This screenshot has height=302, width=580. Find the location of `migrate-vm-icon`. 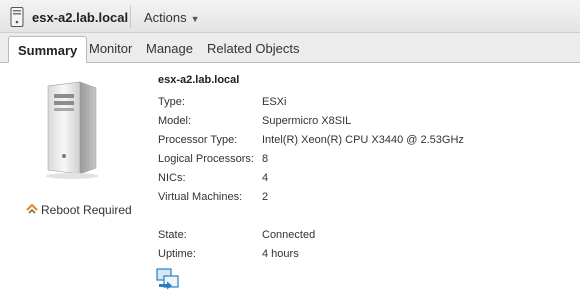

migrate-vm-icon is located at coordinates (169, 279).